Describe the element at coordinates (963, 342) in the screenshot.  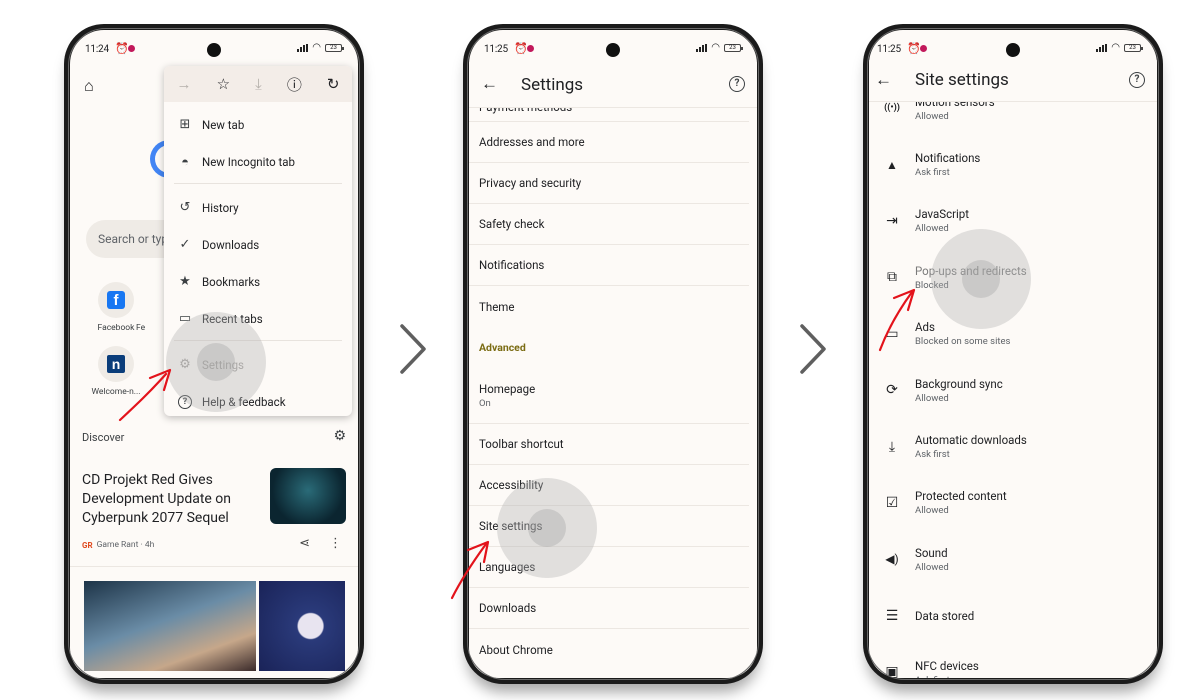
I see `item-status: Blocked on some sites` at that location.